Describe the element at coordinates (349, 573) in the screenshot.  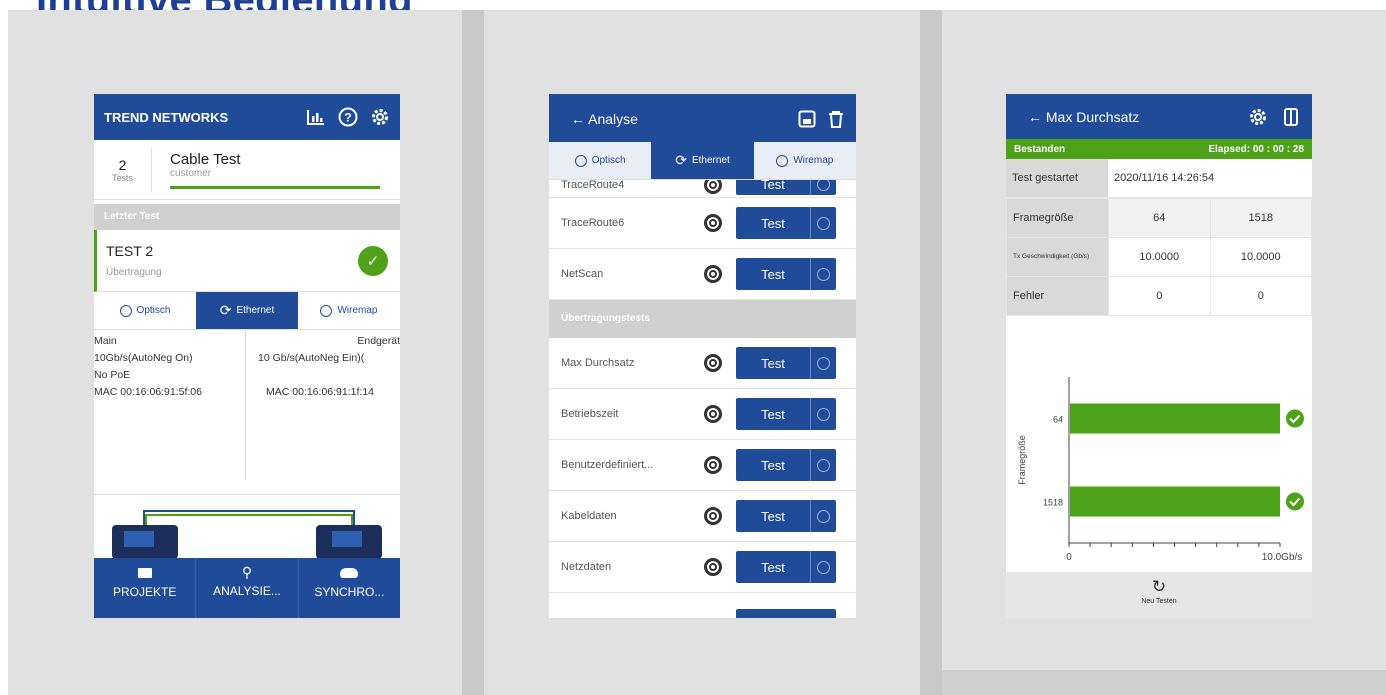
I see `cloud-icon` at that location.